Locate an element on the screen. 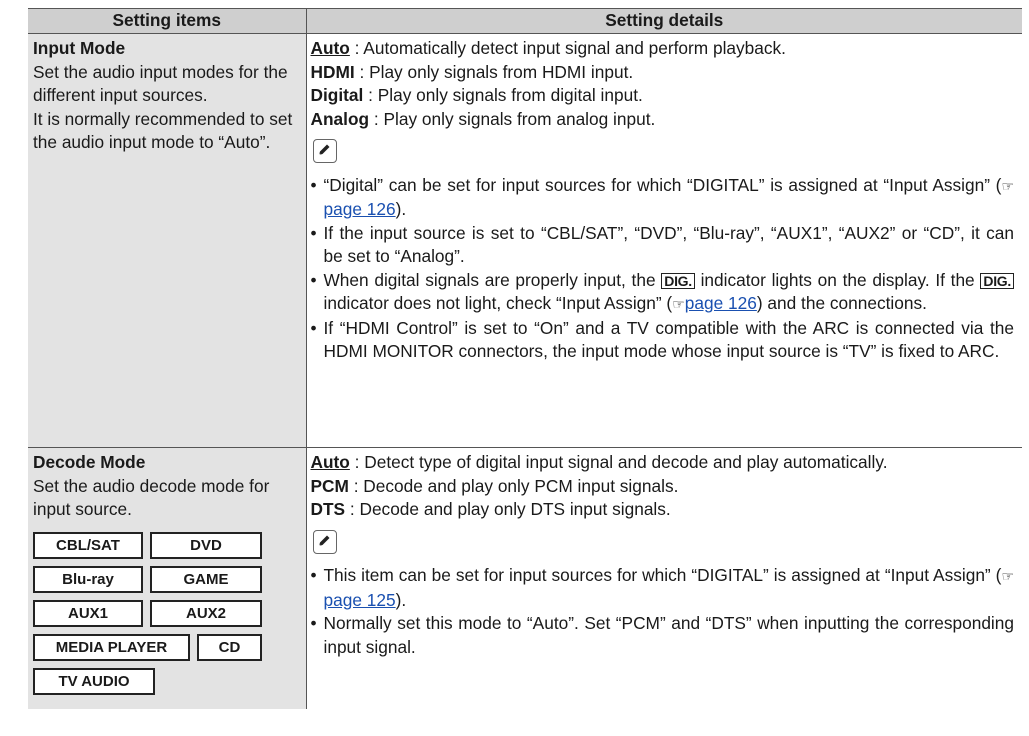 The width and height of the screenshot is (1029, 736). page-ref-link-126: ☞page 126 is located at coordinates (714, 303).